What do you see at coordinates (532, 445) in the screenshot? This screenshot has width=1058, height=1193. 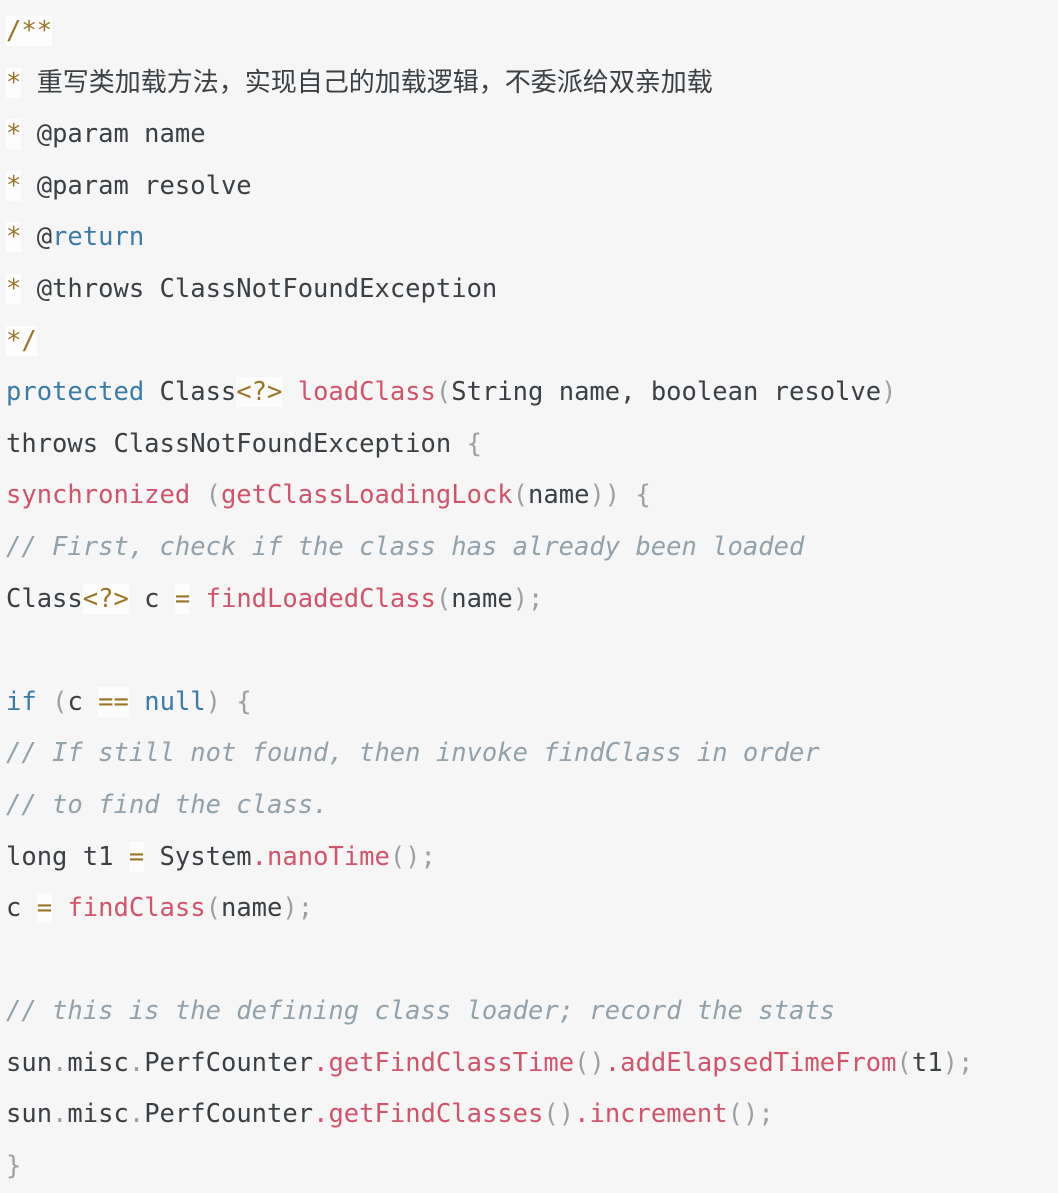 I see `code-line: throws ClassNotFoundException {` at bounding box center [532, 445].